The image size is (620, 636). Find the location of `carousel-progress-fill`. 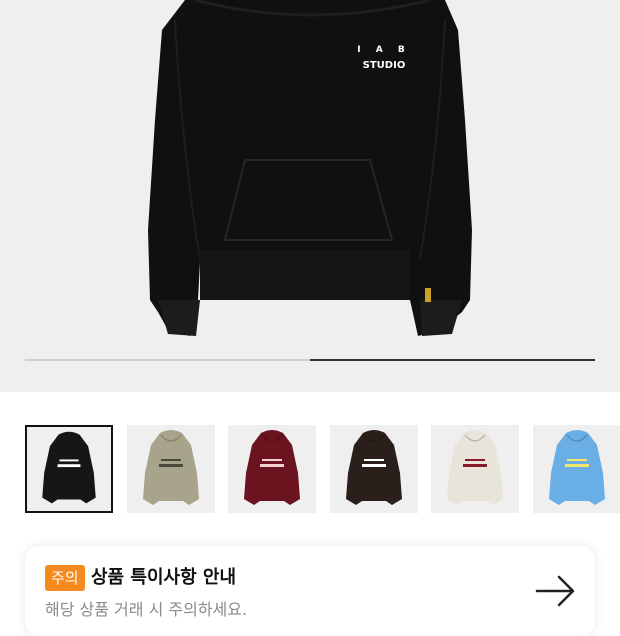

carousel-progress-fill is located at coordinates (452, 360).